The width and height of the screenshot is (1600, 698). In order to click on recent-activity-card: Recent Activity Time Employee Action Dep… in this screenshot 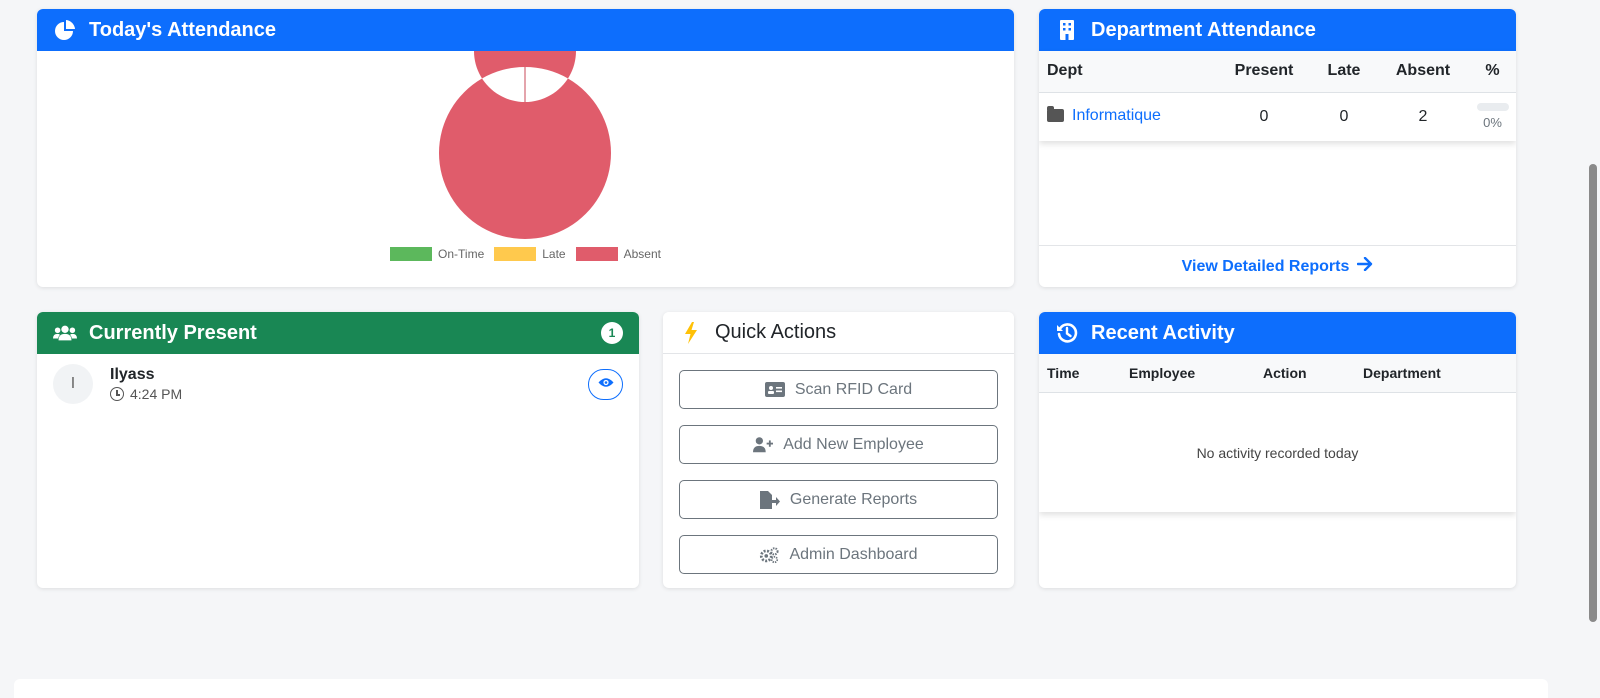, I will do `click(1277, 450)`.